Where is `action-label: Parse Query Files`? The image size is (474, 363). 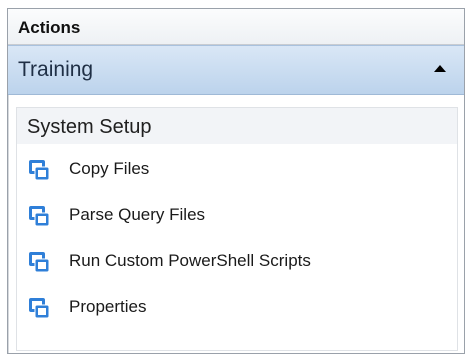
action-label: Parse Query Files is located at coordinates (137, 214).